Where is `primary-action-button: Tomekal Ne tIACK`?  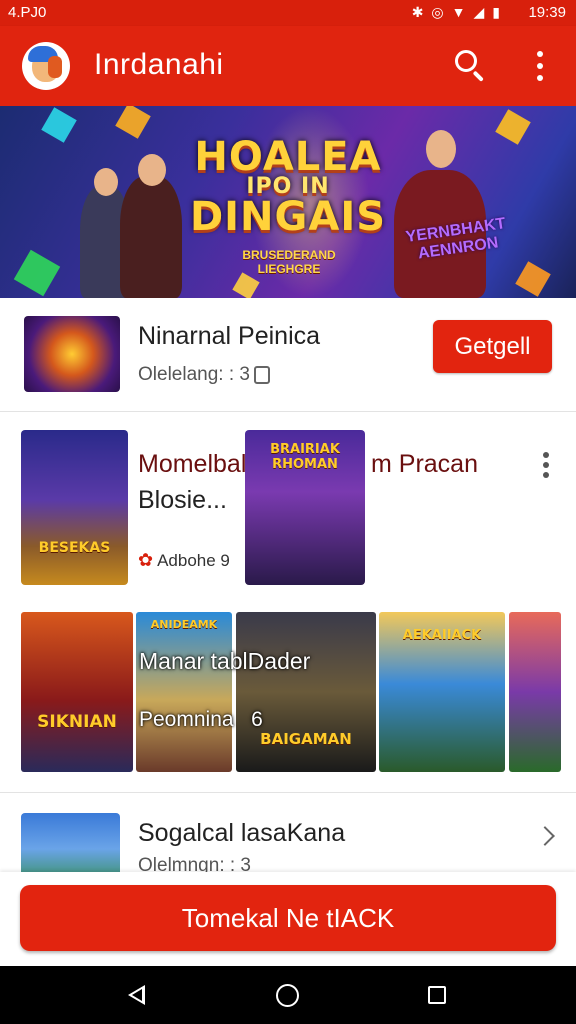 primary-action-button: Tomekal Ne tIACK is located at coordinates (288, 918).